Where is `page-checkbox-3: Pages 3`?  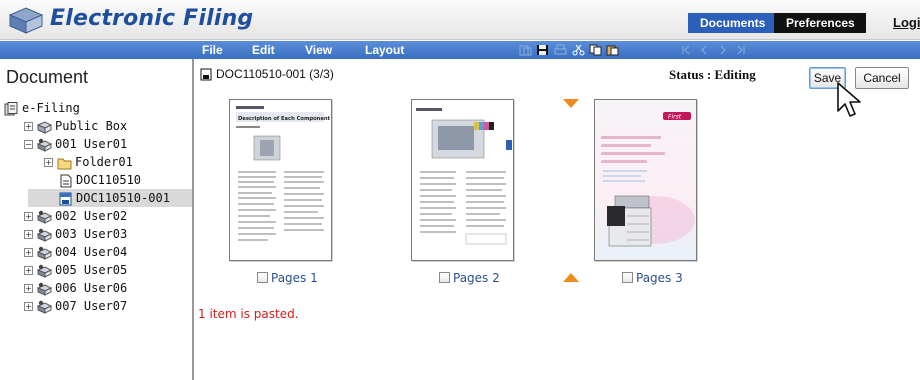
page-checkbox-3: Pages 3 is located at coordinates (652, 278).